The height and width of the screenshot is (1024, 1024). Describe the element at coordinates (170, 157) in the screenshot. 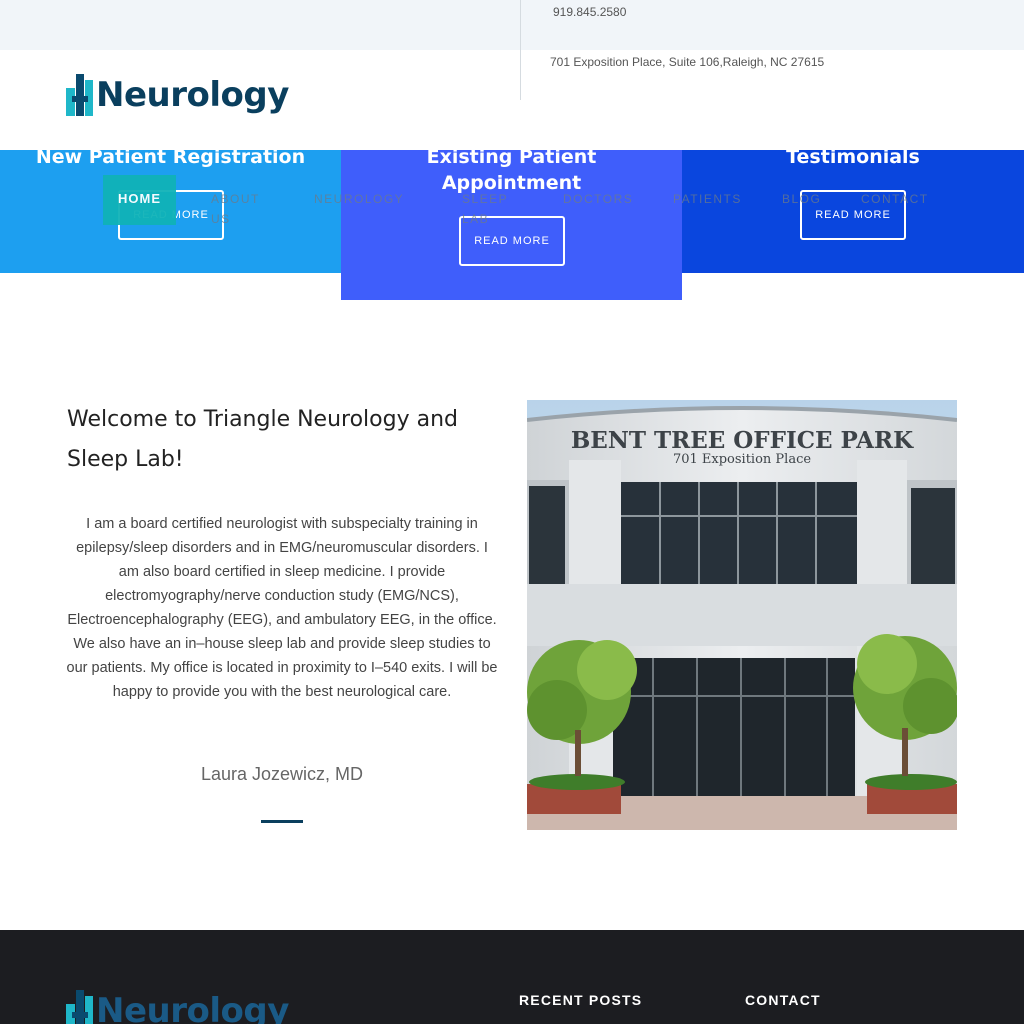

I see `feature-title: New Patient Registration` at that location.